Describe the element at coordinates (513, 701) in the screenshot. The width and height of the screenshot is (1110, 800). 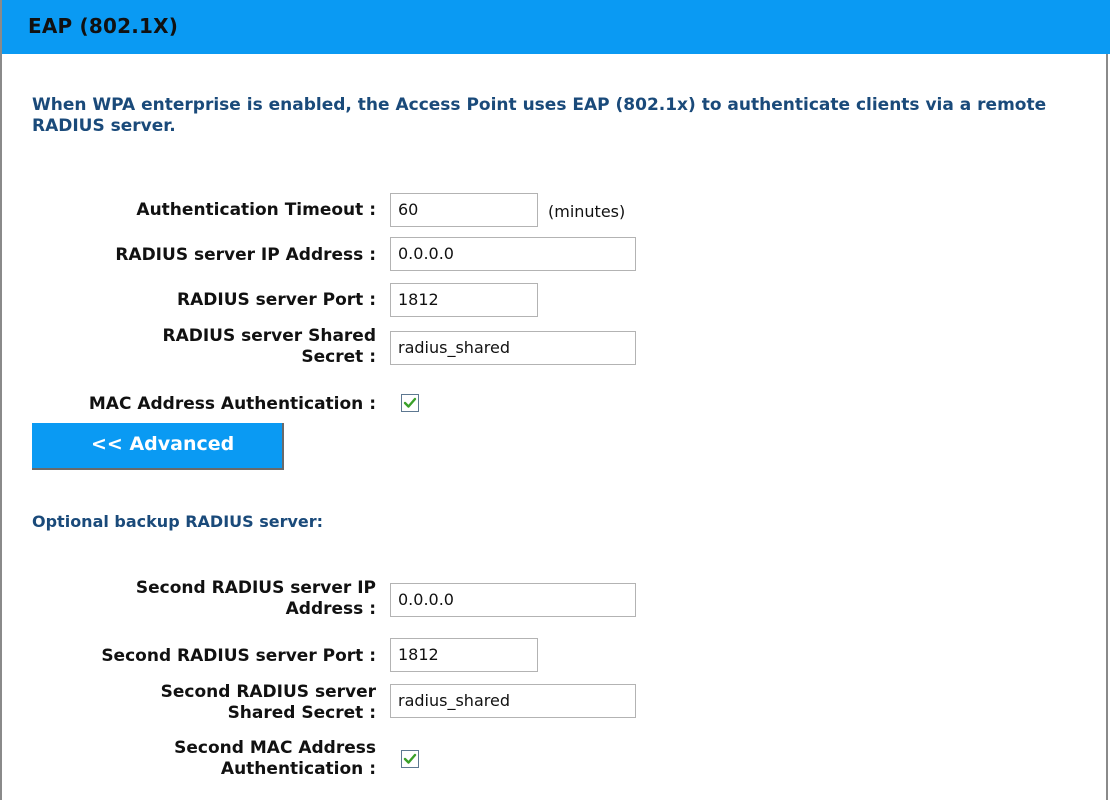
I see `second-radius-secret-input: radius_shared` at that location.